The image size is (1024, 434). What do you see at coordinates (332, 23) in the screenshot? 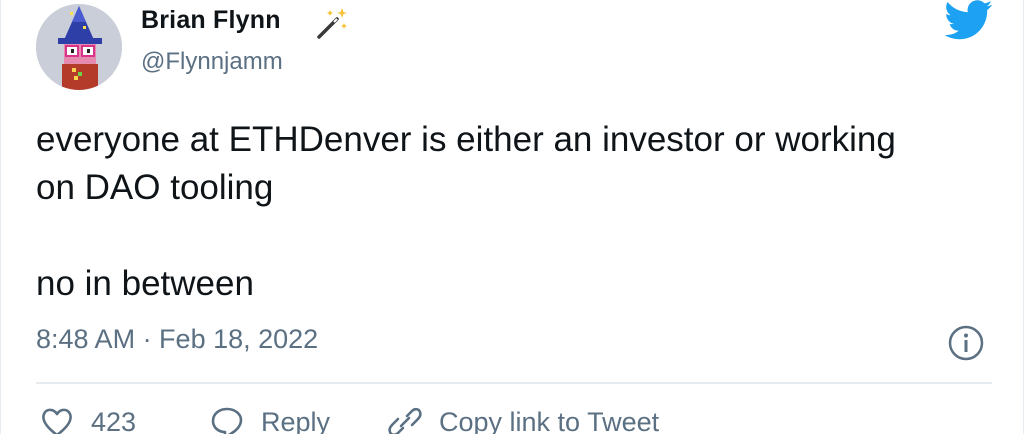
I see `magic-wand-icon` at bounding box center [332, 23].